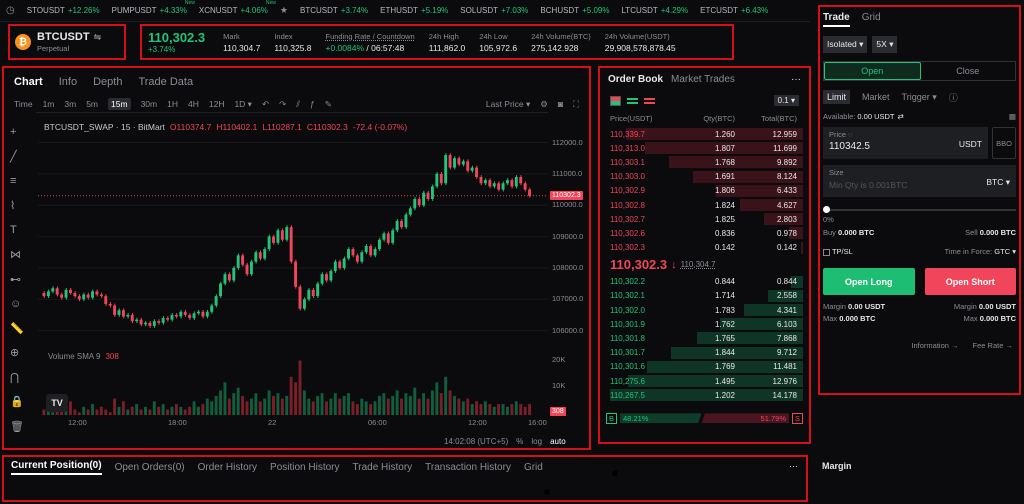  I want to click on order-type-limit: Limit, so click(837, 97).